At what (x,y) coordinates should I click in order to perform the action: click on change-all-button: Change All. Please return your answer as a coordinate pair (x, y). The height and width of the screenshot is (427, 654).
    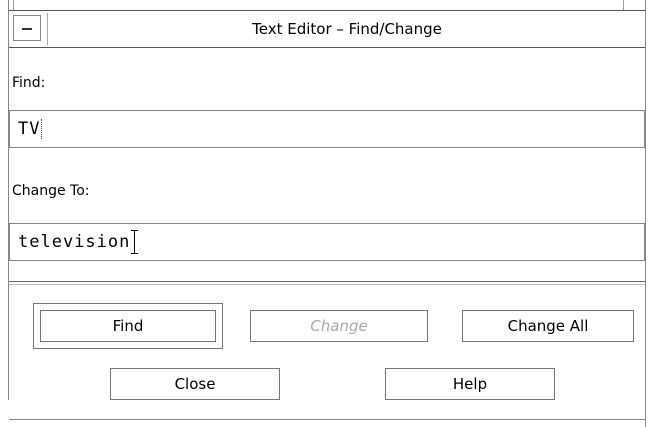
    Looking at the image, I should click on (548, 326).